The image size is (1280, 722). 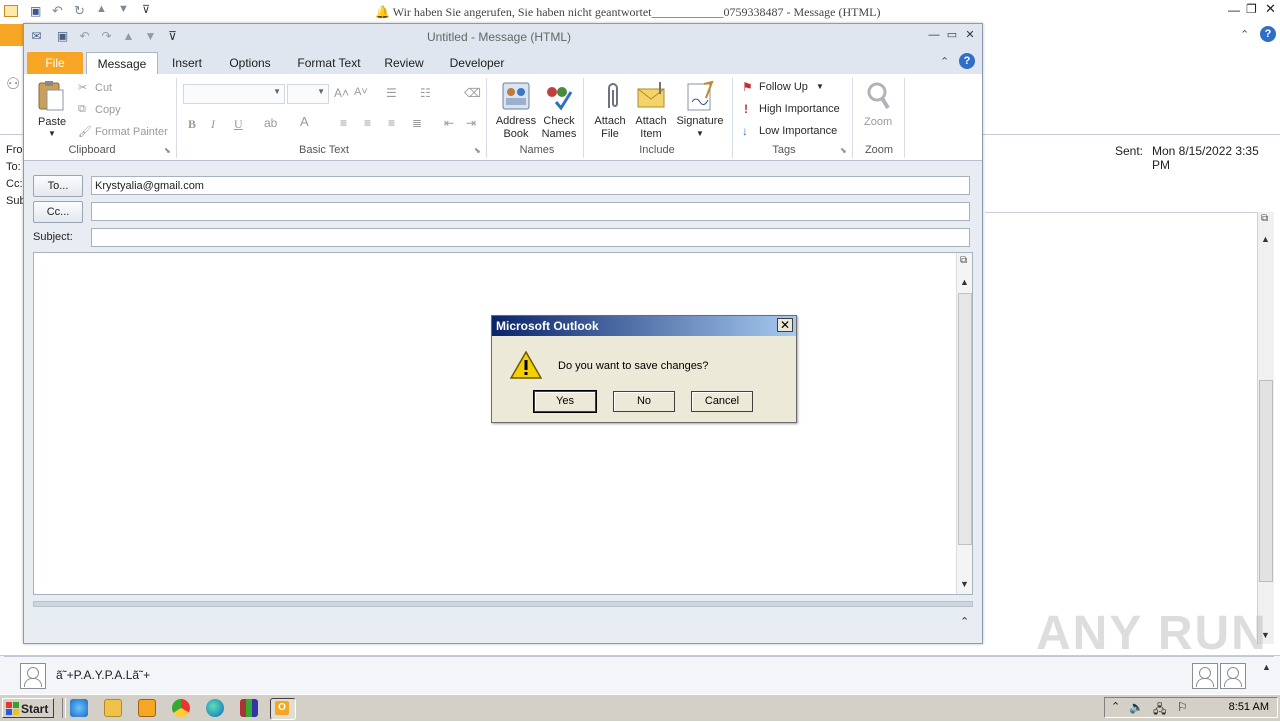 I want to click on decrease-indent-icon: ⇤, so click(x=449, y=123).